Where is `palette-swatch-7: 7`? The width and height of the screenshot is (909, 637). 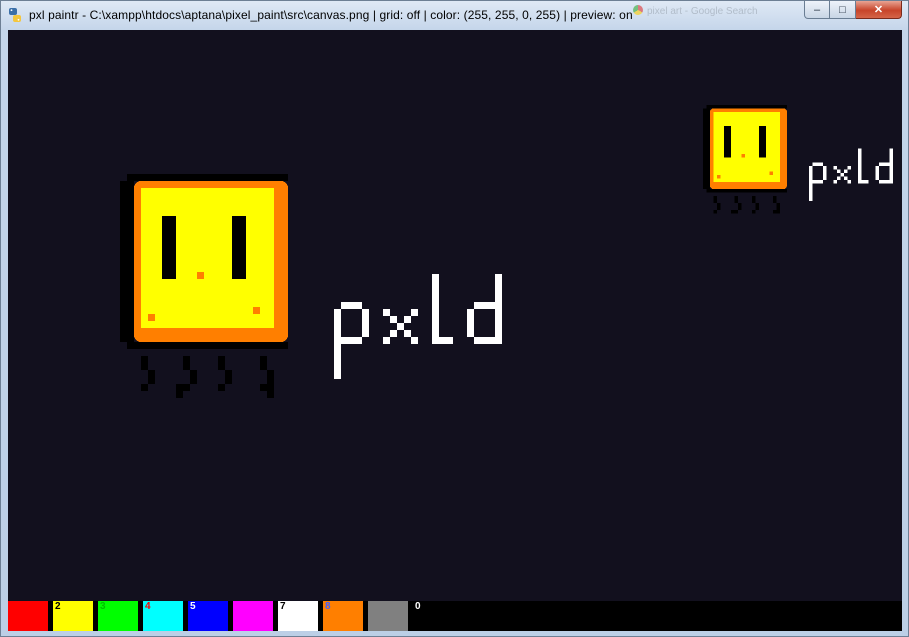 palette-swatch-7: 7 is located at coordinates (298, 616).